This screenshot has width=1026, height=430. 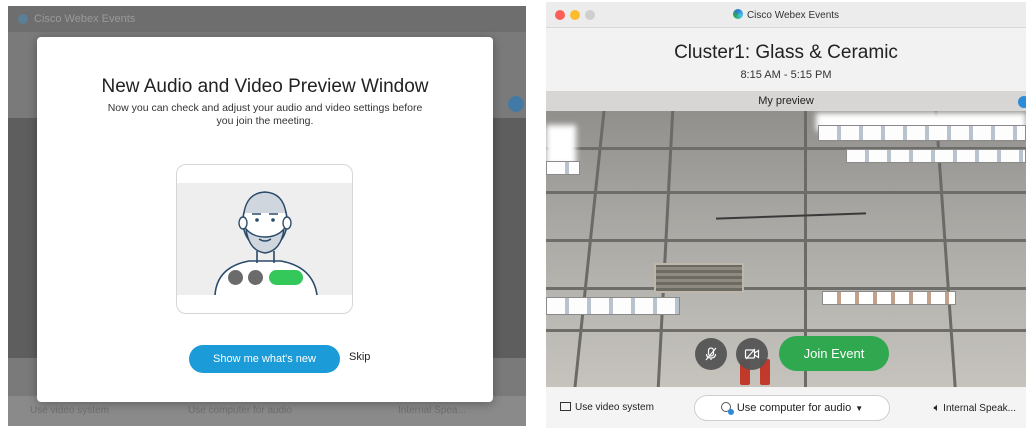 I want to click on audio-option-dropdown: Use computer for audio ▼, so click(x=792, y=408).